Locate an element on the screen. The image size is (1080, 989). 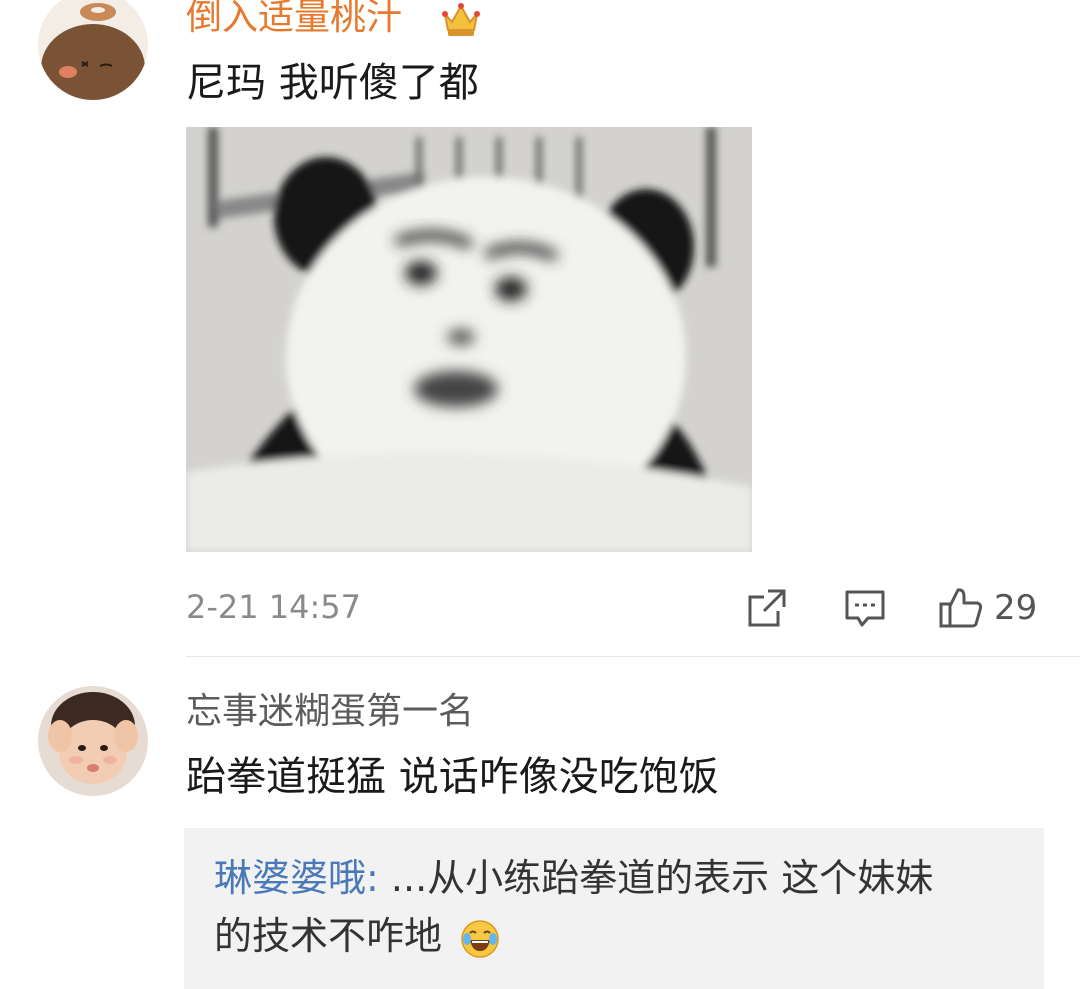
like-count: 29 is located at coordinates (1016, 608).